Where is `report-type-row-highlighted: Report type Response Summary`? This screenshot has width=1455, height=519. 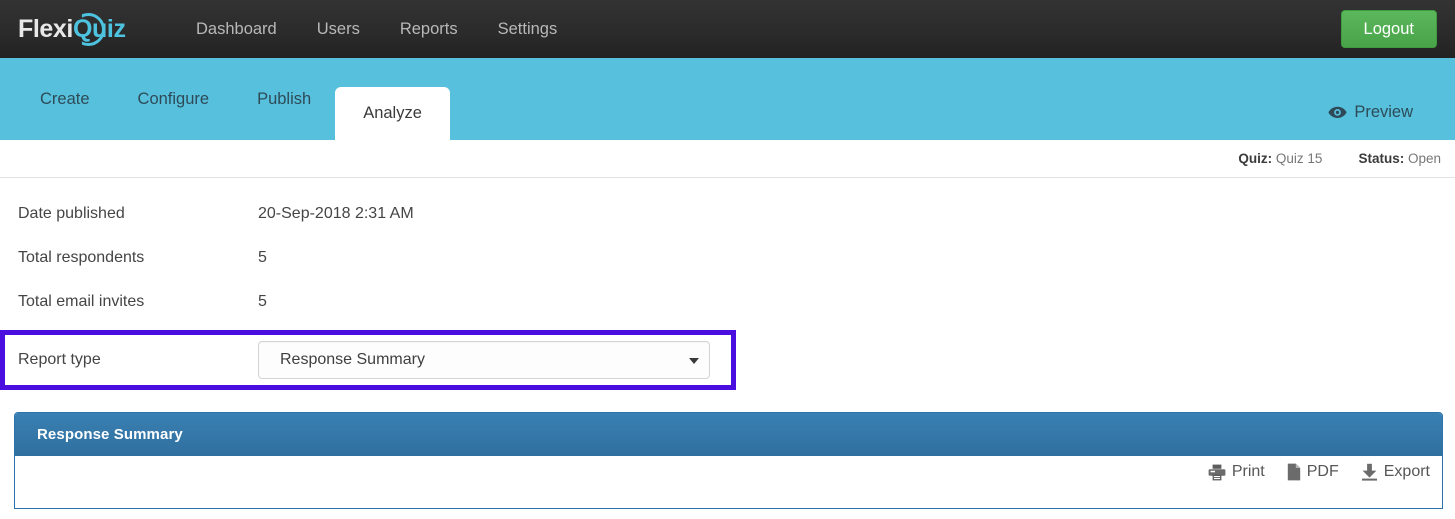 report-type-row-highlighted: Report type Response Summary is located at coordinates (368, 360).